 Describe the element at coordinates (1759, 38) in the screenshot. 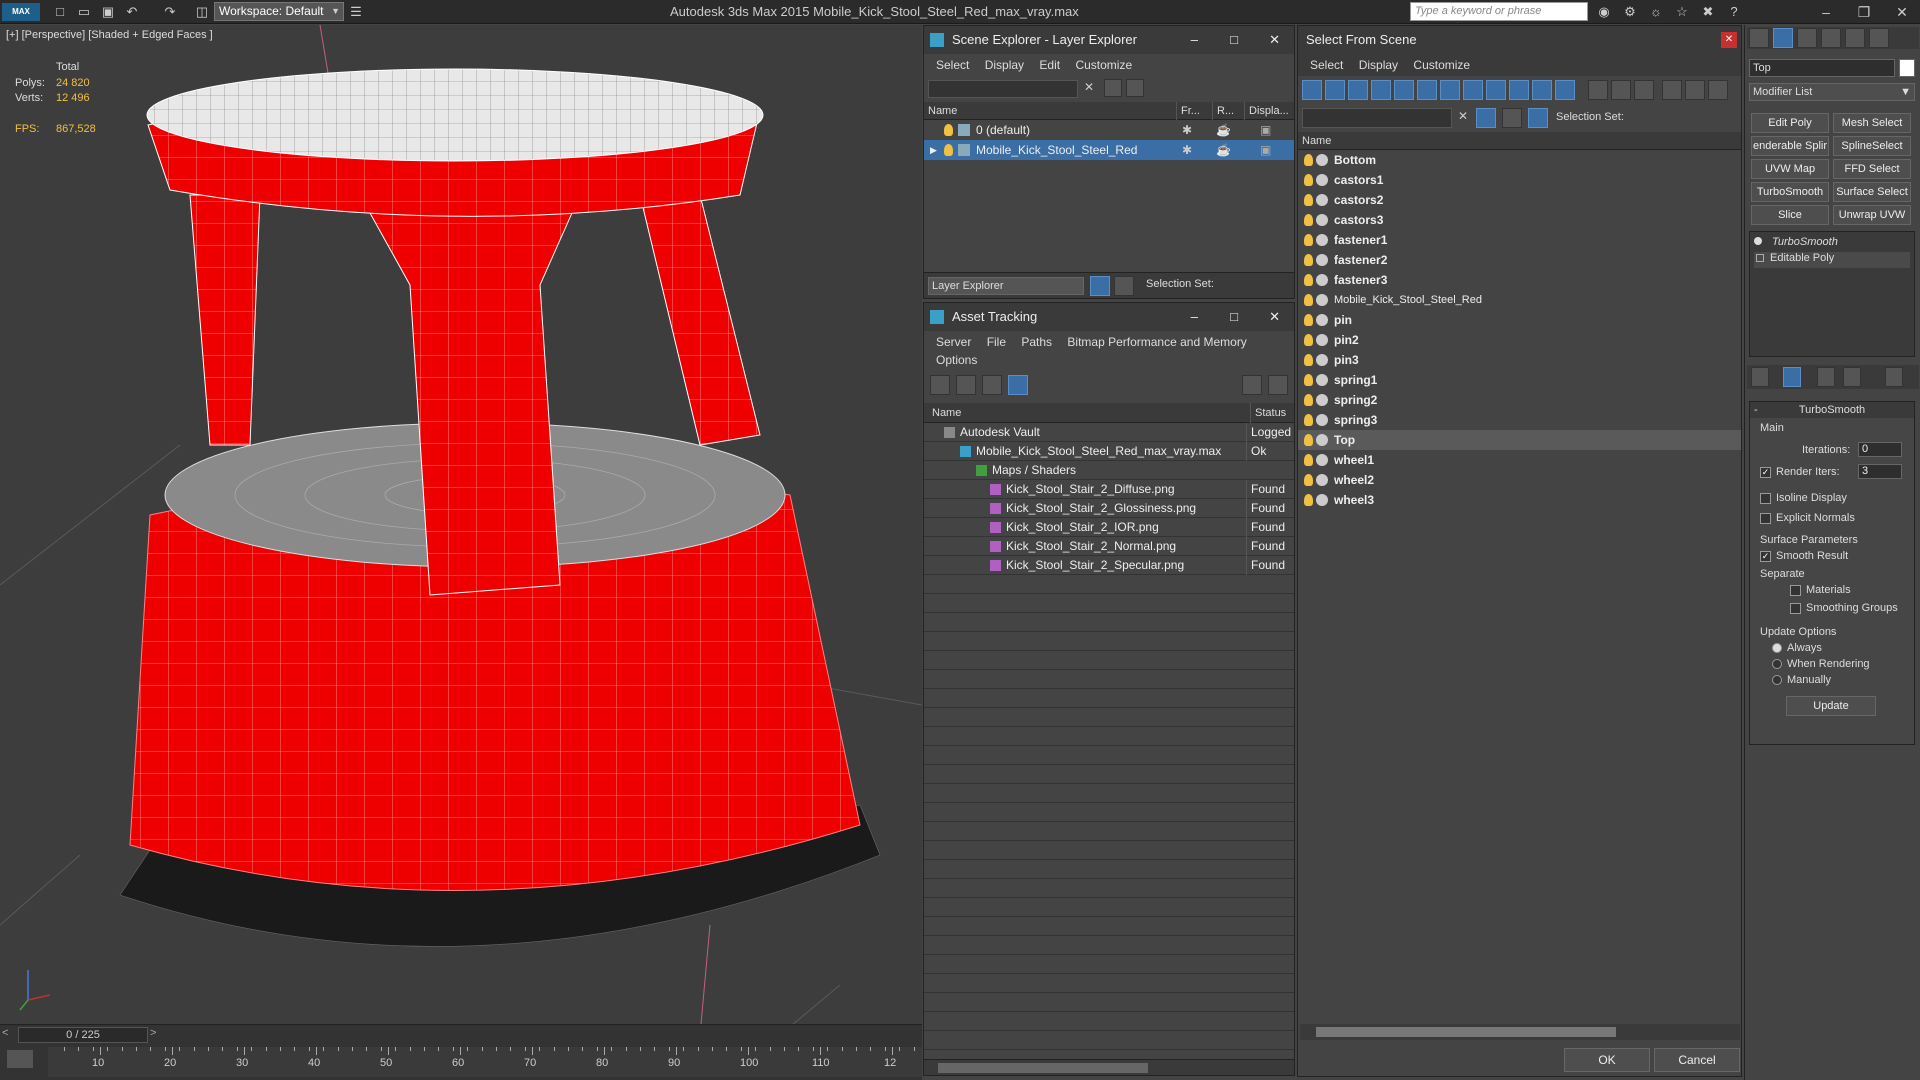

I see `create-tab-icon` at that location.